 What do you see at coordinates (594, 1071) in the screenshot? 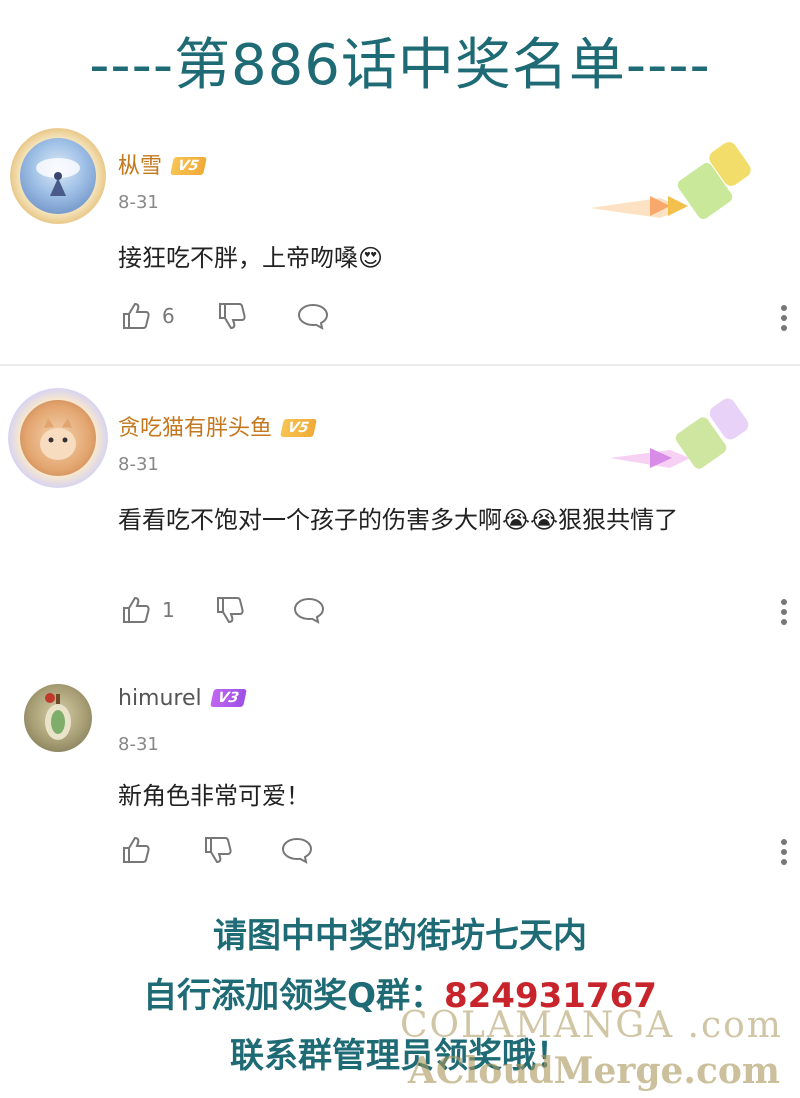
I see `watermark: ACloudMerge.com` at bounding box center [594, 1071].